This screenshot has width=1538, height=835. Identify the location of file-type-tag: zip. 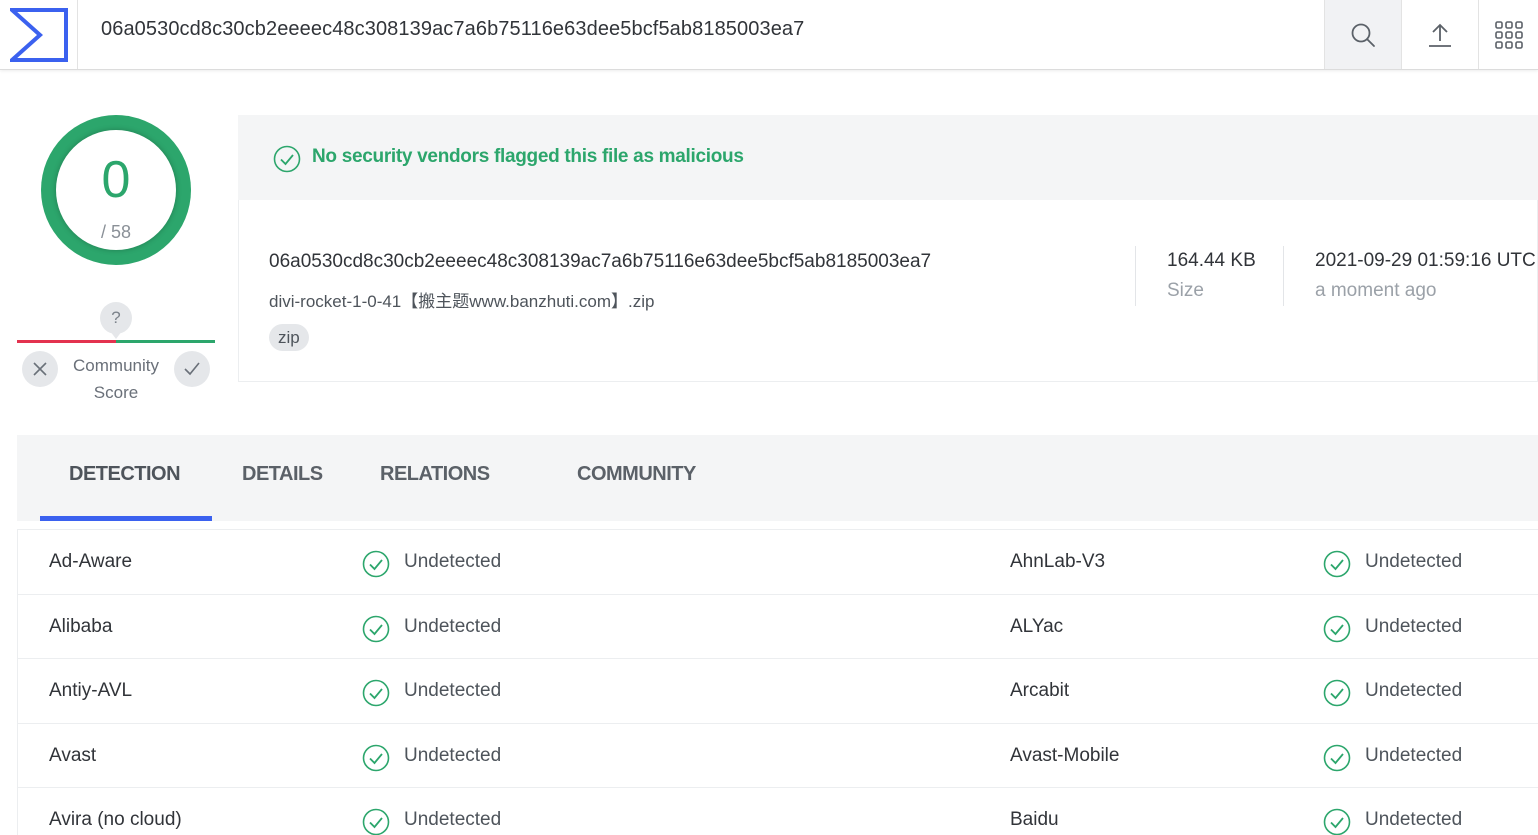
(289, 337).